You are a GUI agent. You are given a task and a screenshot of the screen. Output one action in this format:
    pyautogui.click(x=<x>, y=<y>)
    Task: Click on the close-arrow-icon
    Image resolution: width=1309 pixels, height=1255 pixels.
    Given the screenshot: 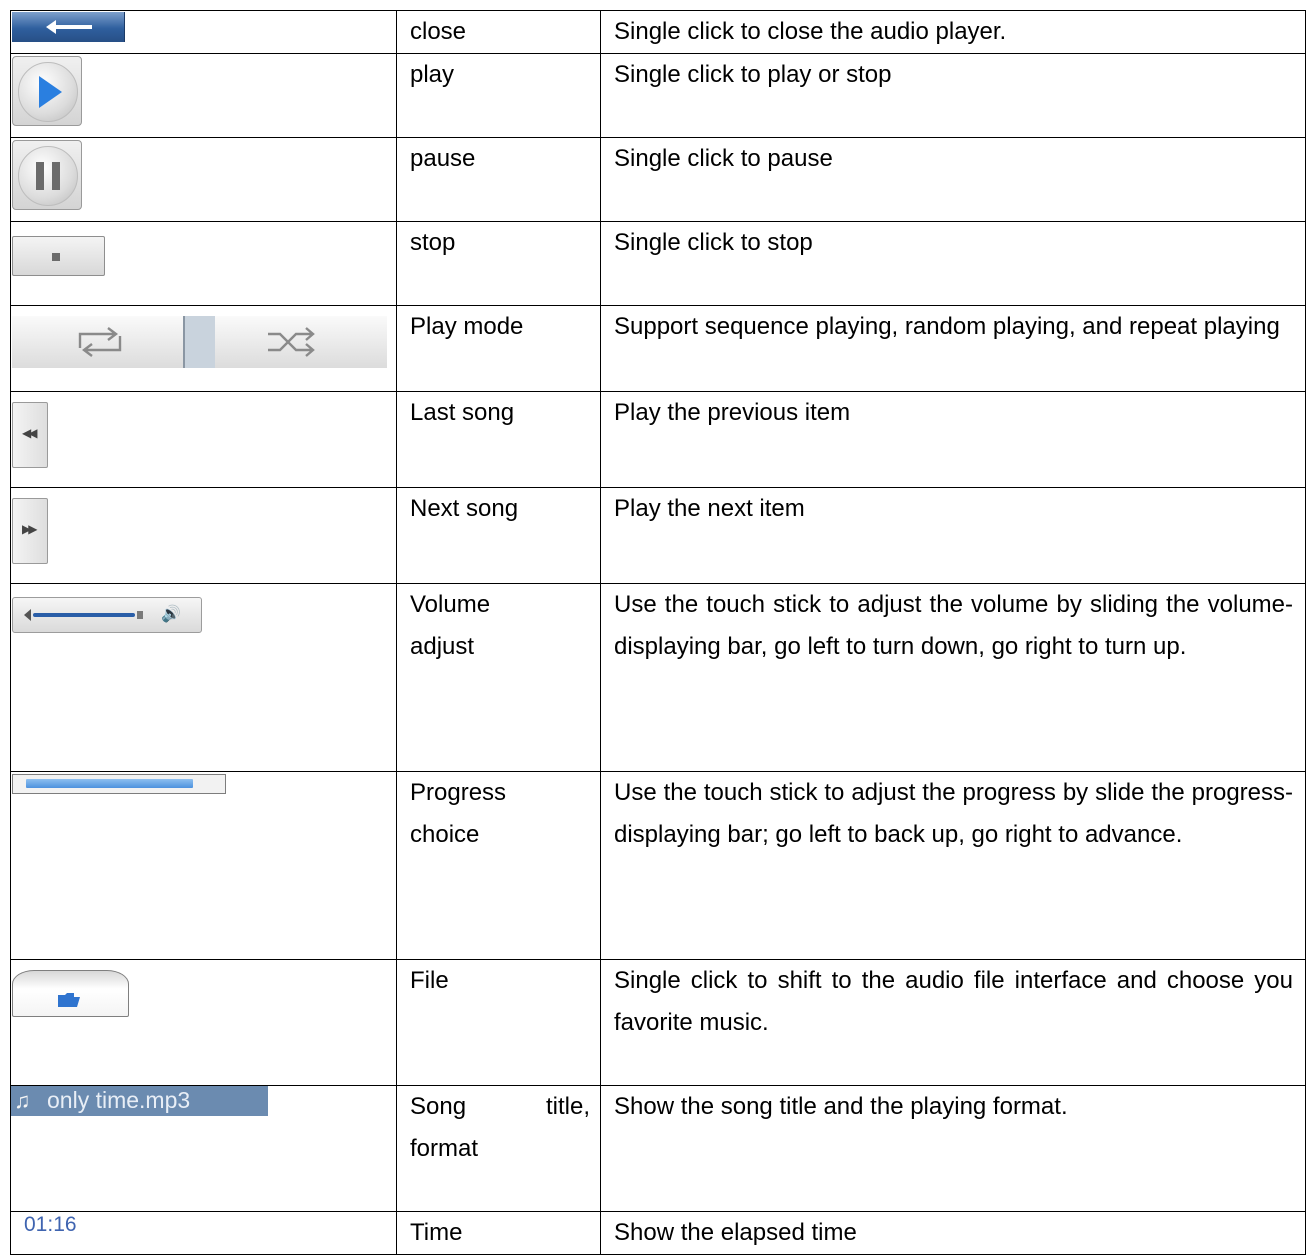 What is the action you would take?
    pyautogui.click(x=68, y=27)
    